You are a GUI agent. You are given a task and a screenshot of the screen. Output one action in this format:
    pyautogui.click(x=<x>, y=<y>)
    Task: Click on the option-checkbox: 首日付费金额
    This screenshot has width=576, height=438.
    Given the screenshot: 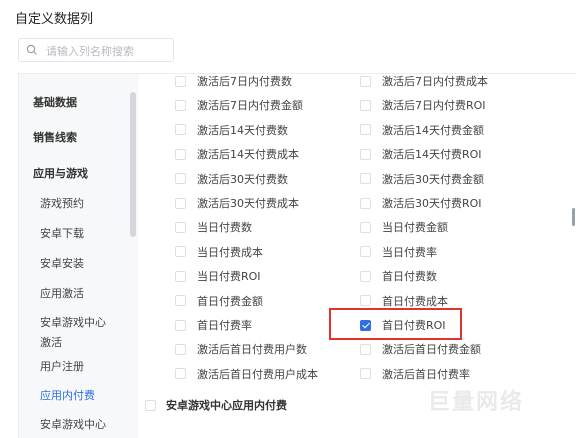 What is the action you would take?
    pyautogui.click(x=219, y=301)
    